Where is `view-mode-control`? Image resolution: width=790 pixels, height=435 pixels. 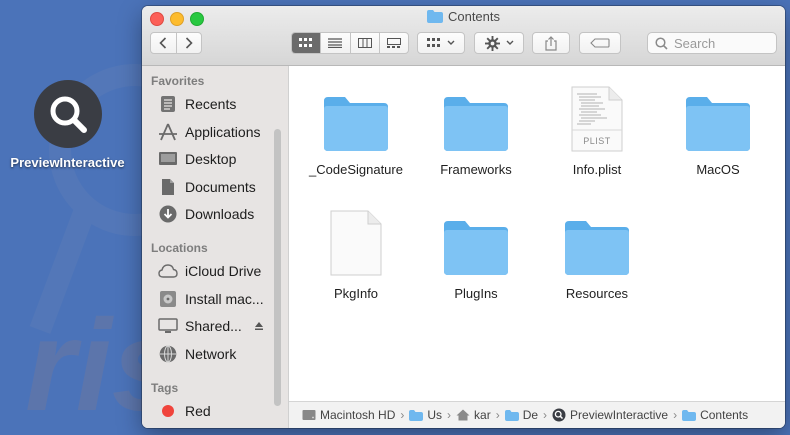
view-mode-control is located at coordinates (350, 43).